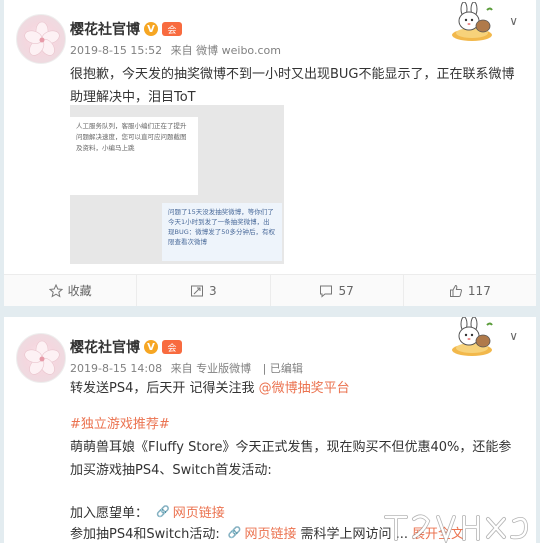 The height and width of the screenshot is (543, 540). What do you see at coordinates (456, 528) in the screenshot?
I see `watermark-logo-icon` at bounding box center [456, 528].